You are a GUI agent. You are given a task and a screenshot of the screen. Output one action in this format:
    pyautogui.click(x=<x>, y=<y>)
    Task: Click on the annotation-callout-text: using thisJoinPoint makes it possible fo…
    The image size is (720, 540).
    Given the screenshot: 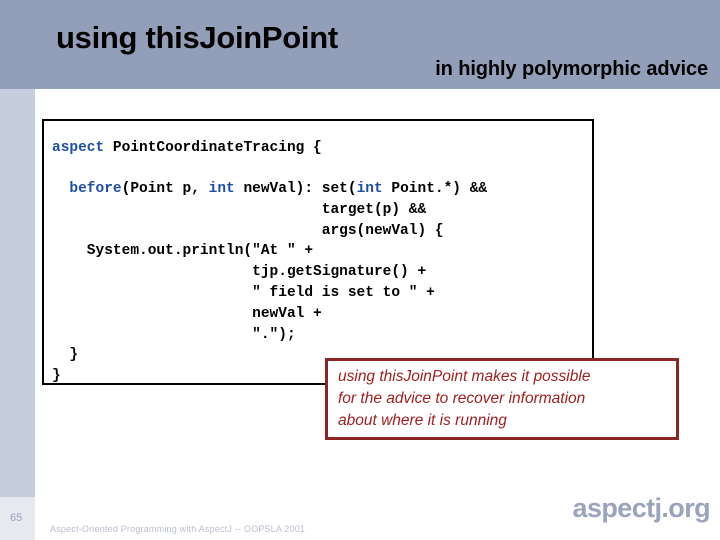 What is the action you would take?
    pyautogui.click(x=464, y=398)
    